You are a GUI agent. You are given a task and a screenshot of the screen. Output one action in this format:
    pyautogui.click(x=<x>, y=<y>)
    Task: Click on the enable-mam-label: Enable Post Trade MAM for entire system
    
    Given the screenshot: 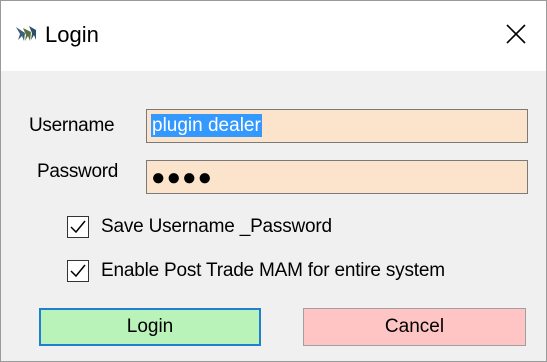 What is the action you would take?
    pyautogui.click(x=273, y=270)
    